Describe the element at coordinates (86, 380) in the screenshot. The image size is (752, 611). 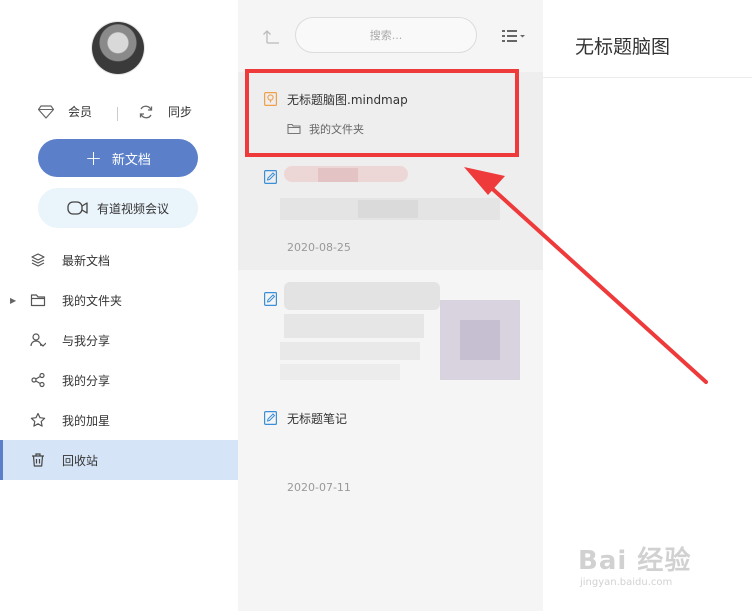
I see `sidebar-item-label: 我的分享` at that location.